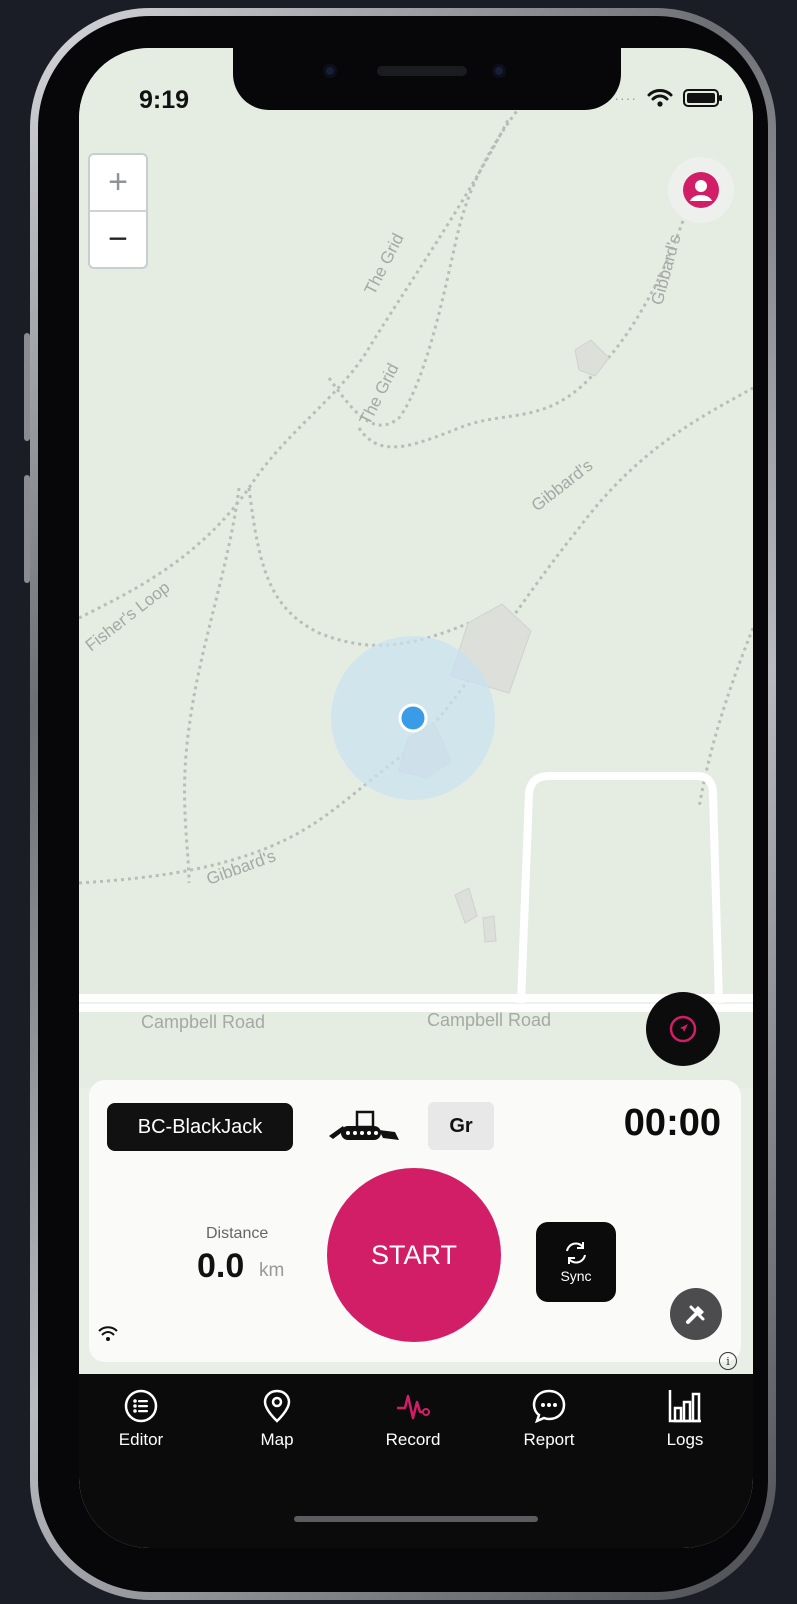  I want to click on tab-editor: Editor, so click(141, 1419).